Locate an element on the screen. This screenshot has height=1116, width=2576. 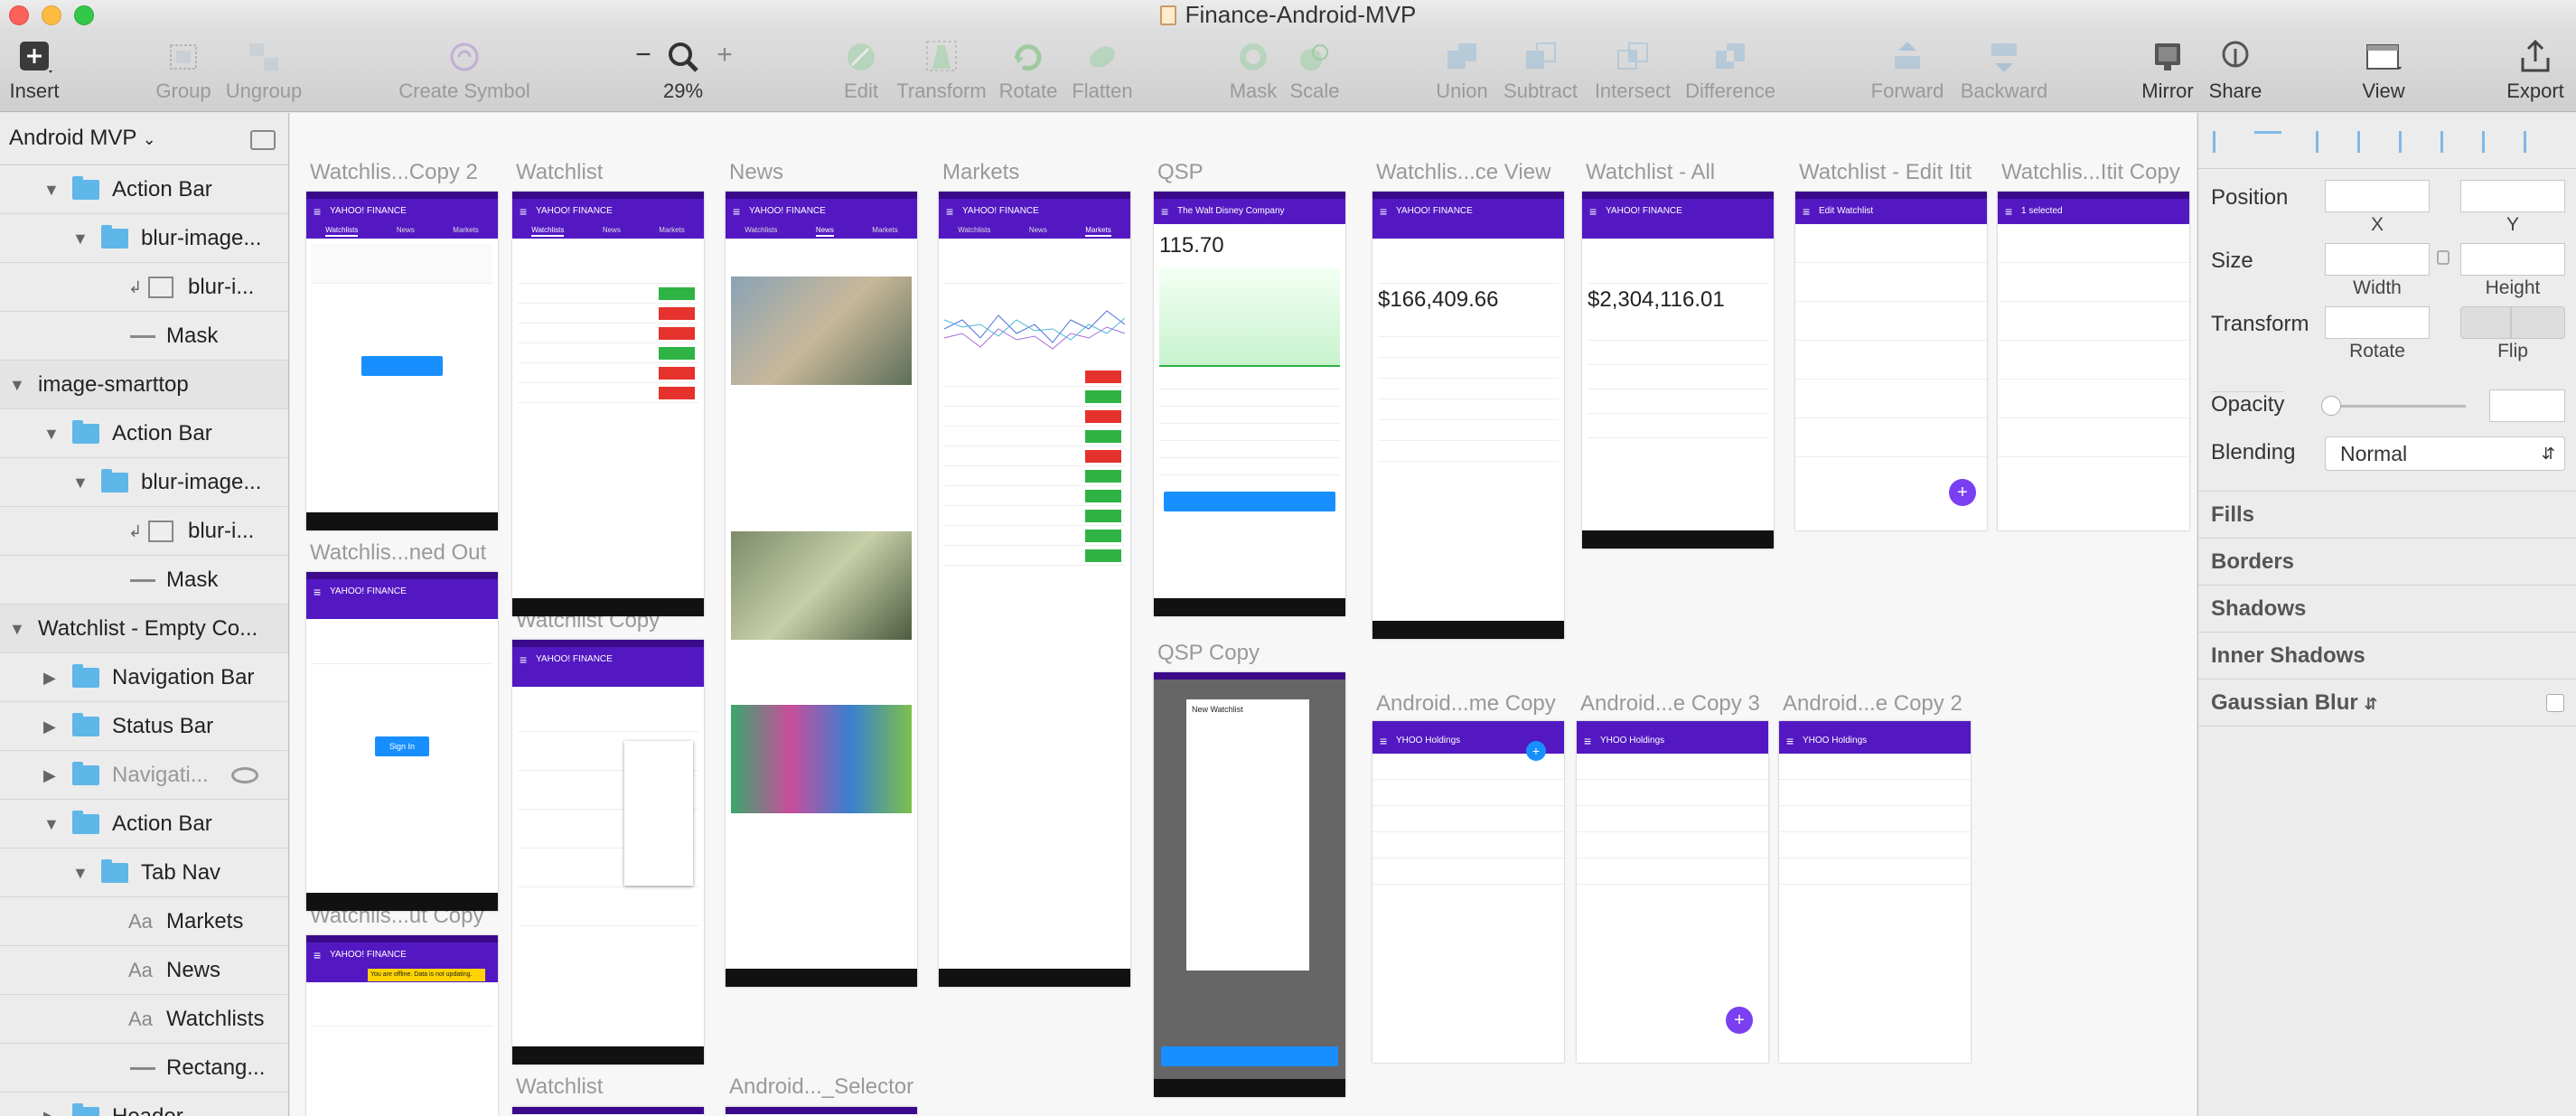
layer-row: ▼ Tab Nav is located at coordinates (144, 873).